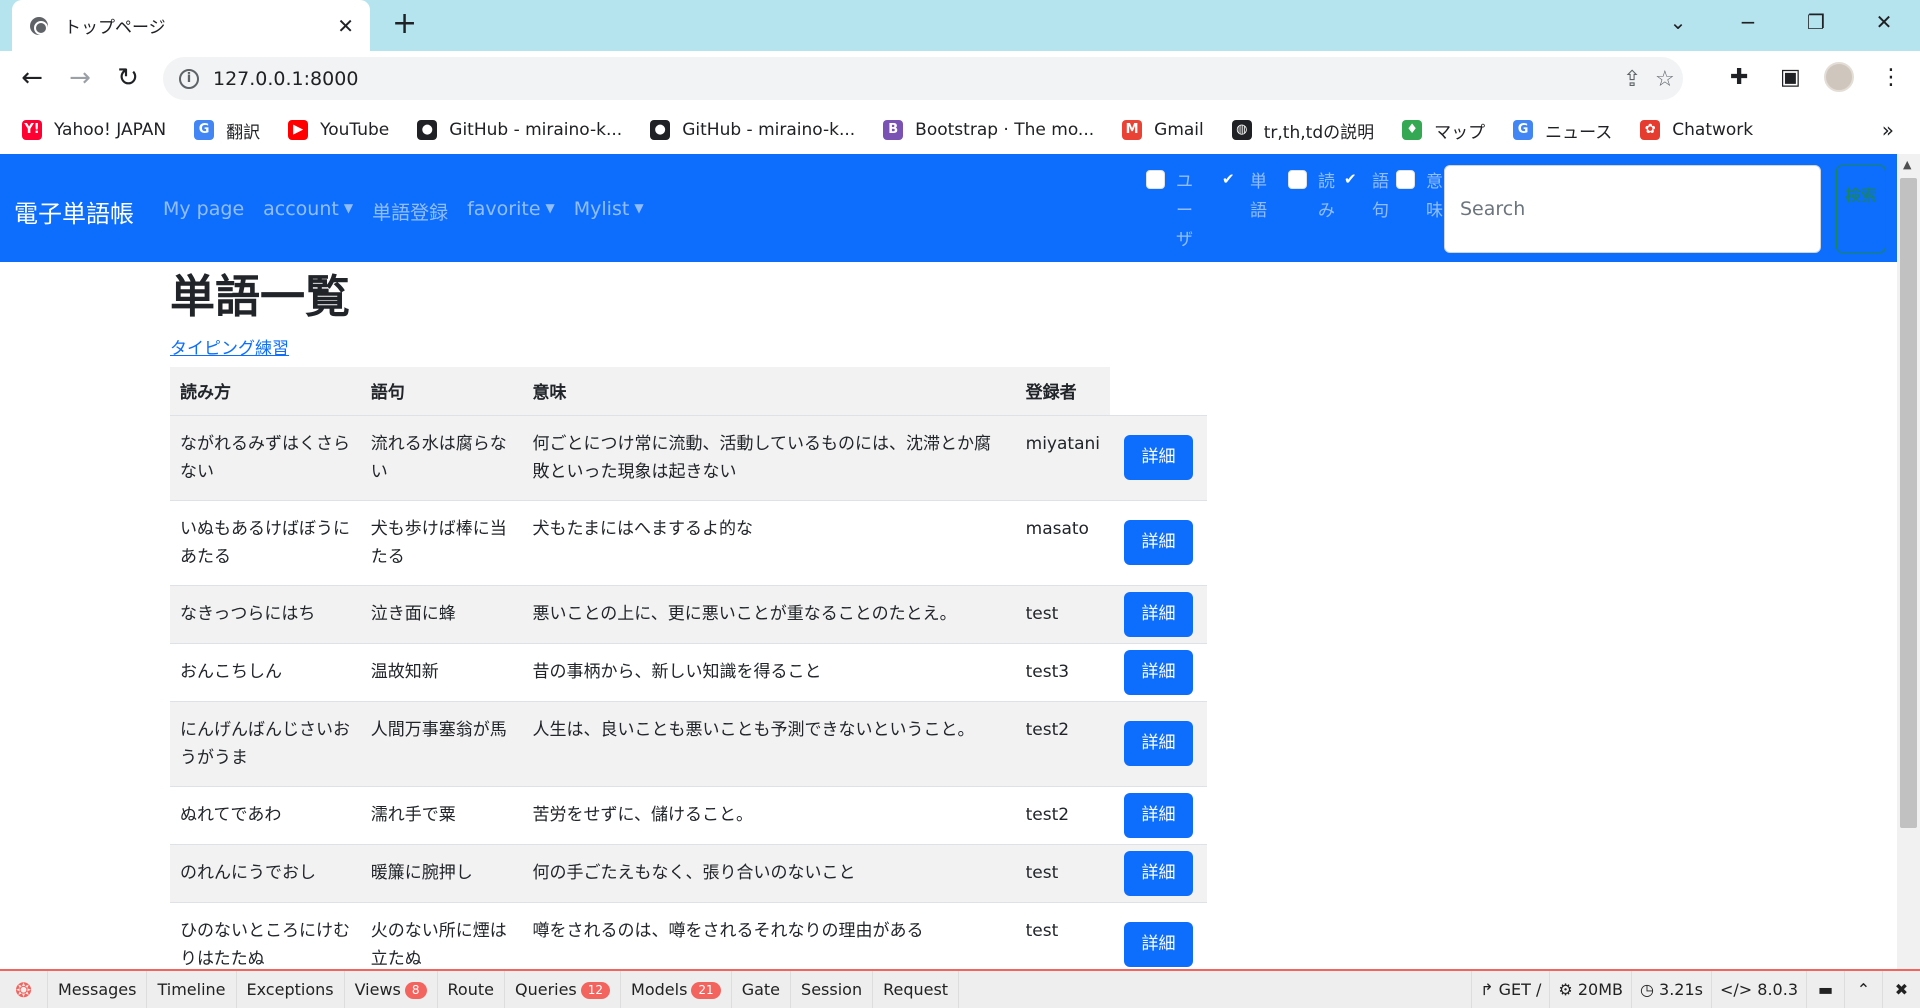  Describe the element at coordinates (769, 614) in the screenshot. I see `cell-meaning: 悪いことの上に、更に悪いことが重なることのたとえ。` at that location.